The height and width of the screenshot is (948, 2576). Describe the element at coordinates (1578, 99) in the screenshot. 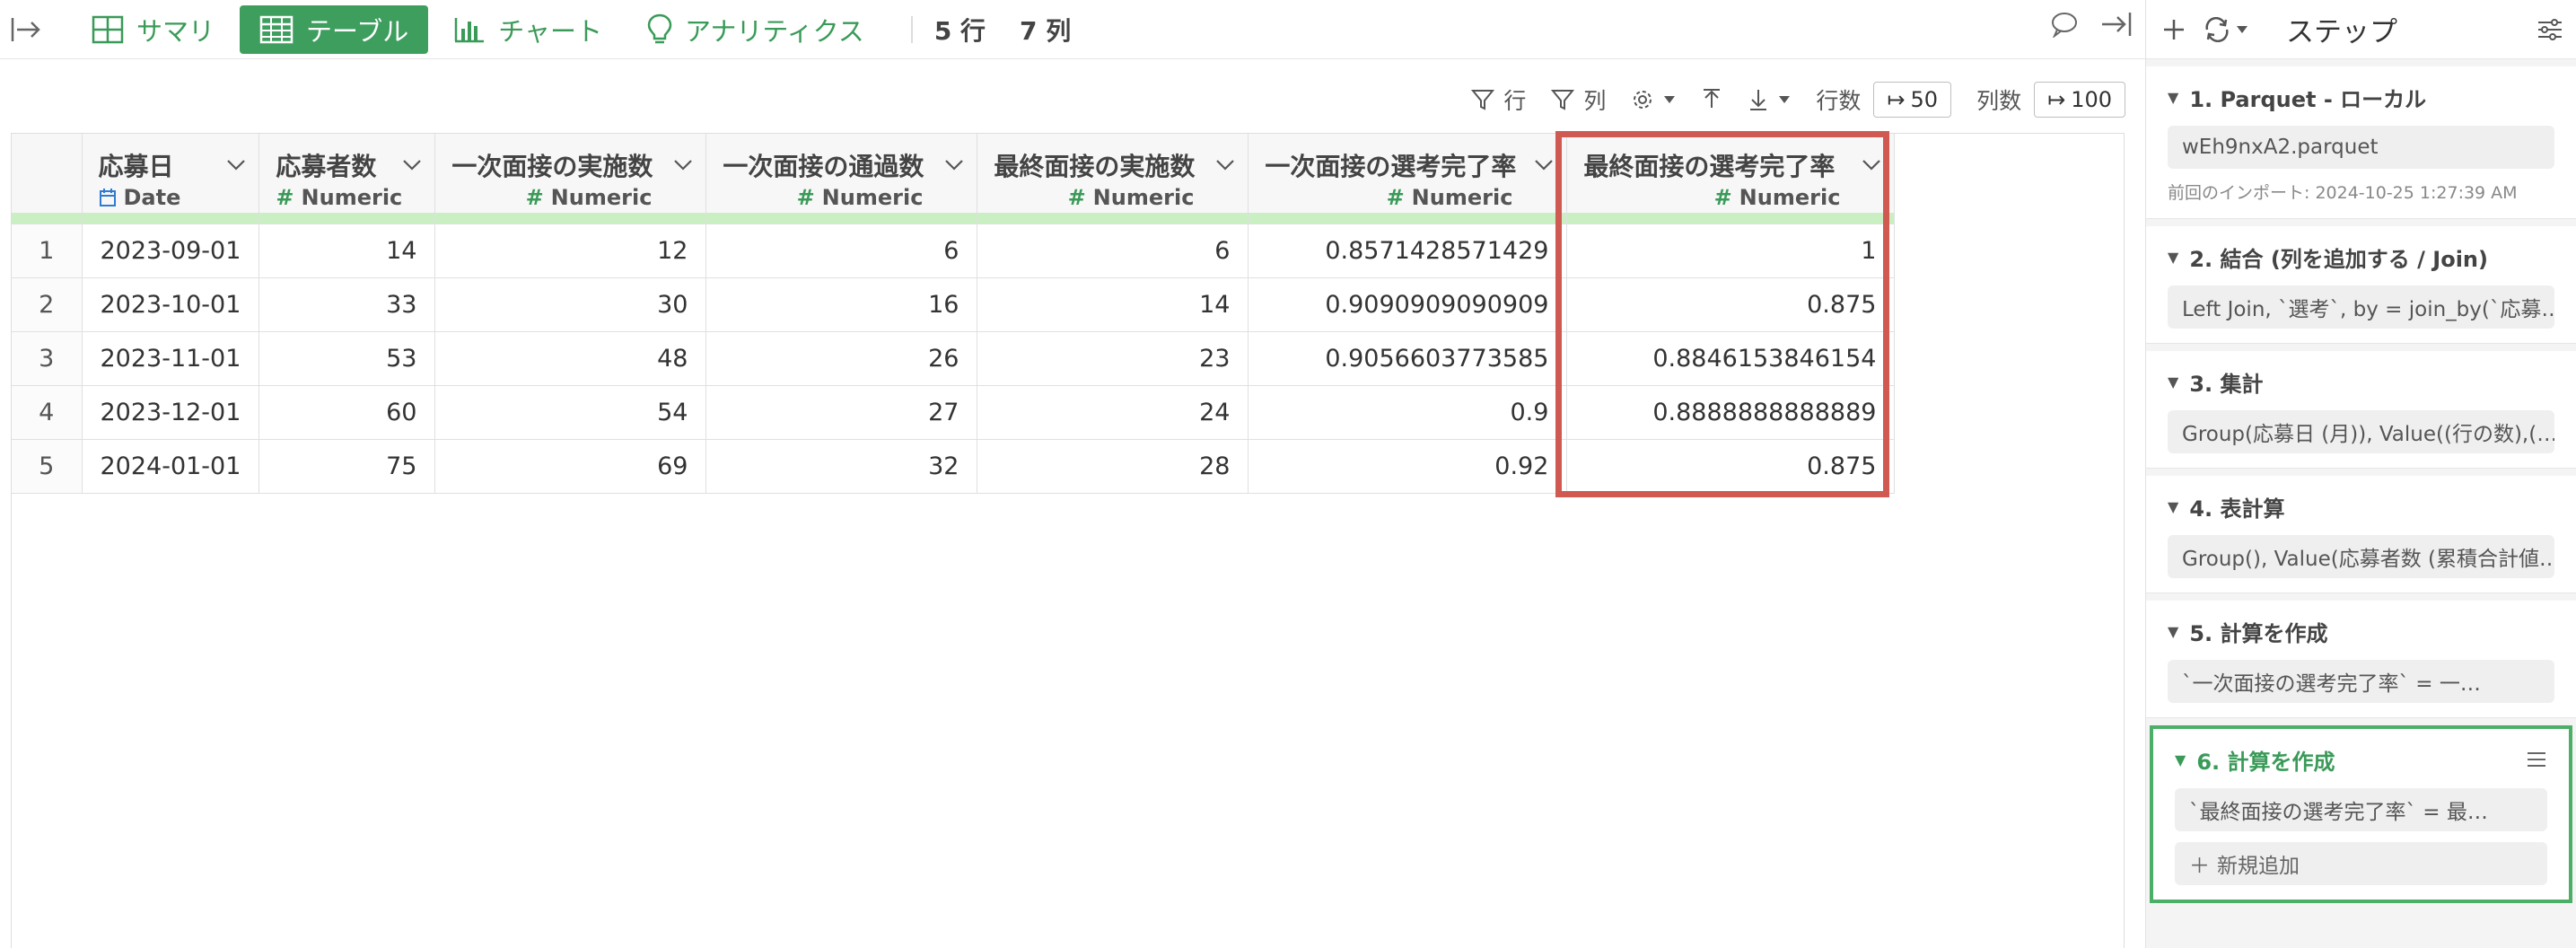

I see `column-filter-button: 列` at that location.